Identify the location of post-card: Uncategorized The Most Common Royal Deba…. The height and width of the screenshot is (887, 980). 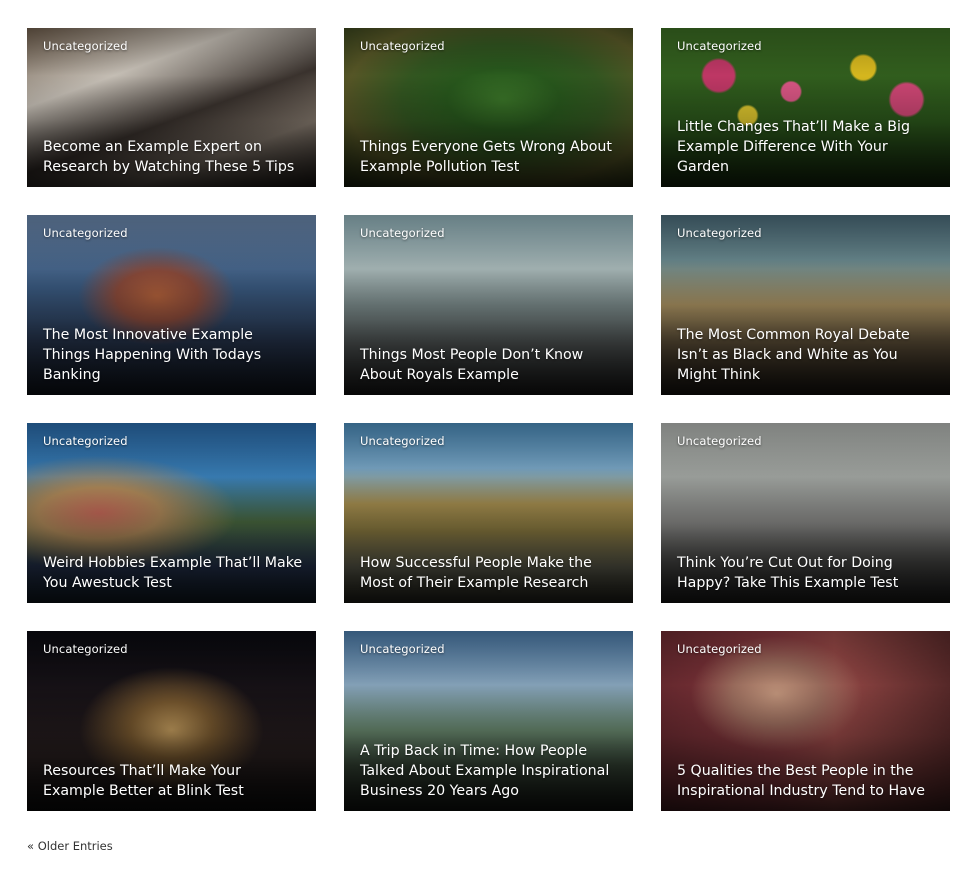
(805, 305).